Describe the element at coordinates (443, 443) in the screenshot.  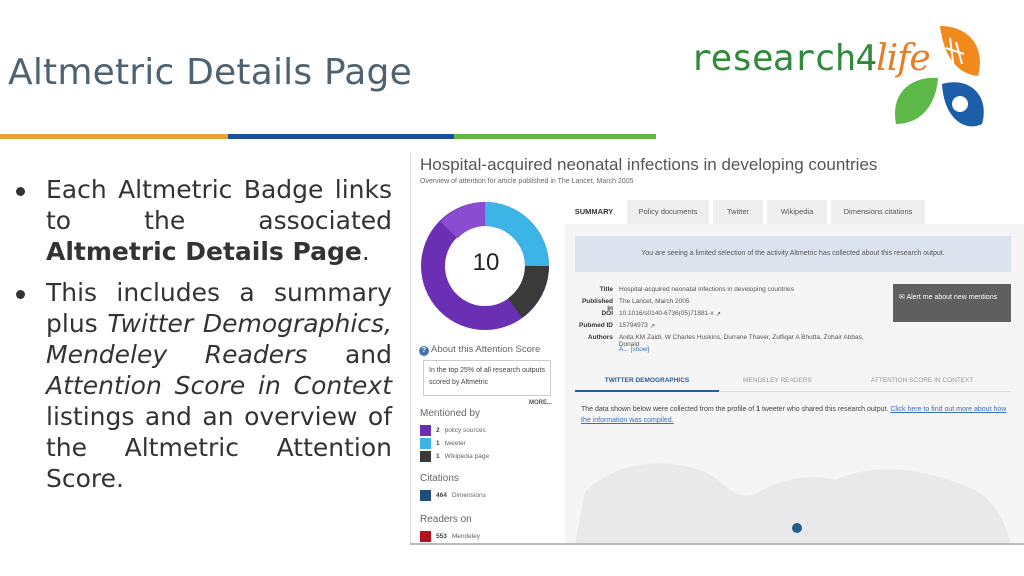
I see `source-twitter: 1 tweeter` at that location.